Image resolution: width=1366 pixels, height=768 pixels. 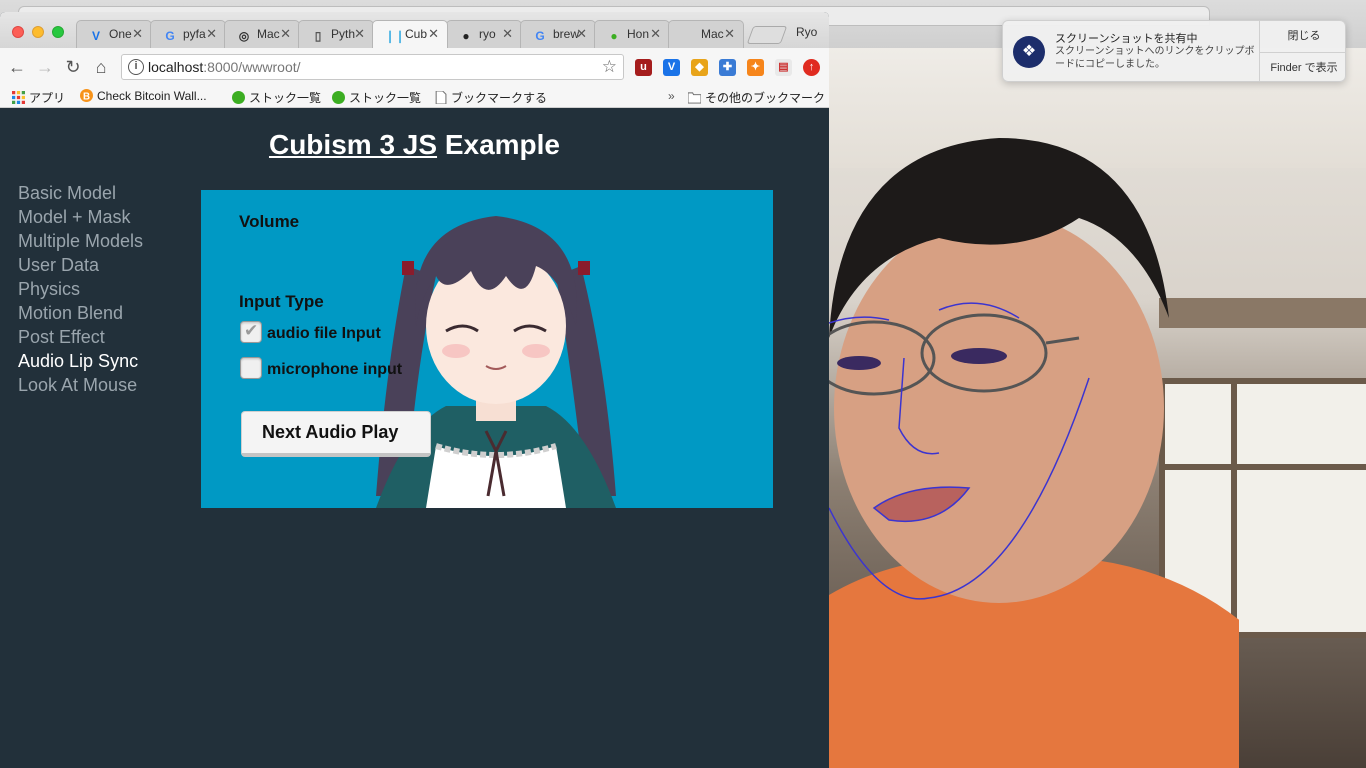 What do you see at coordinates (251, 332) in the screenshot?
I see `audio-file-input-checkbox` at bounding box center [251, 332].